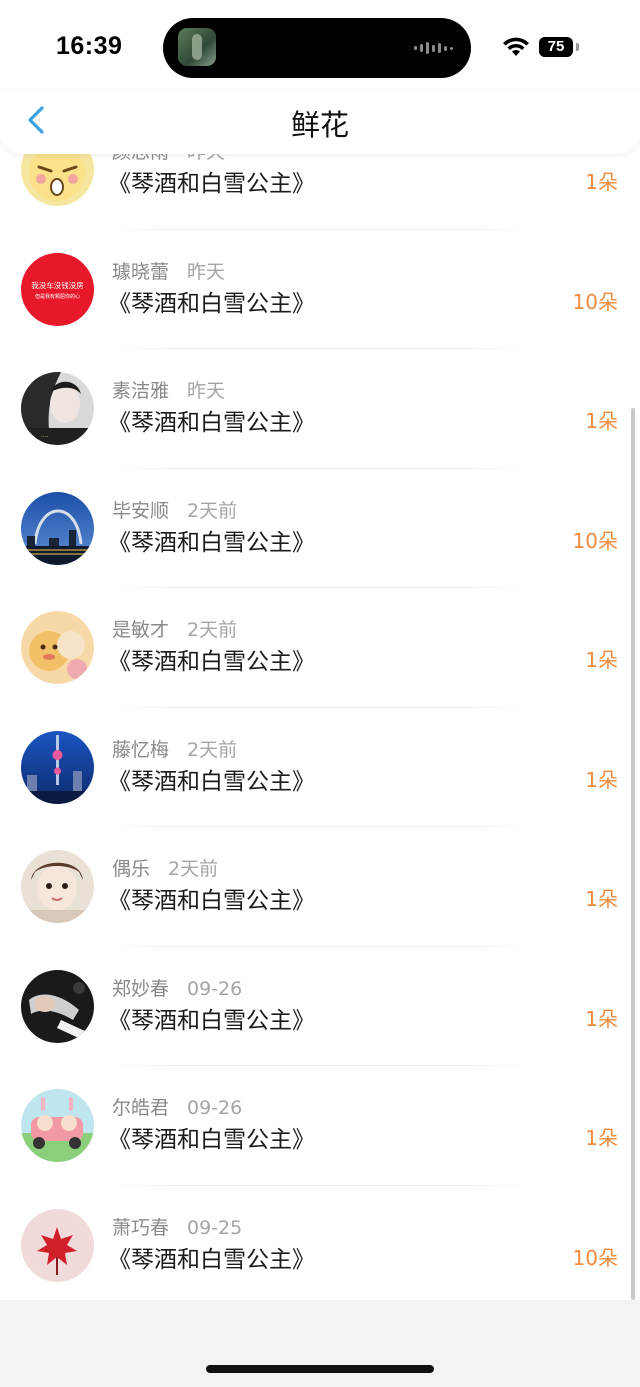 The image size is (640, 1387). I want to click on page-title: 鲜花, so click(319, 125).